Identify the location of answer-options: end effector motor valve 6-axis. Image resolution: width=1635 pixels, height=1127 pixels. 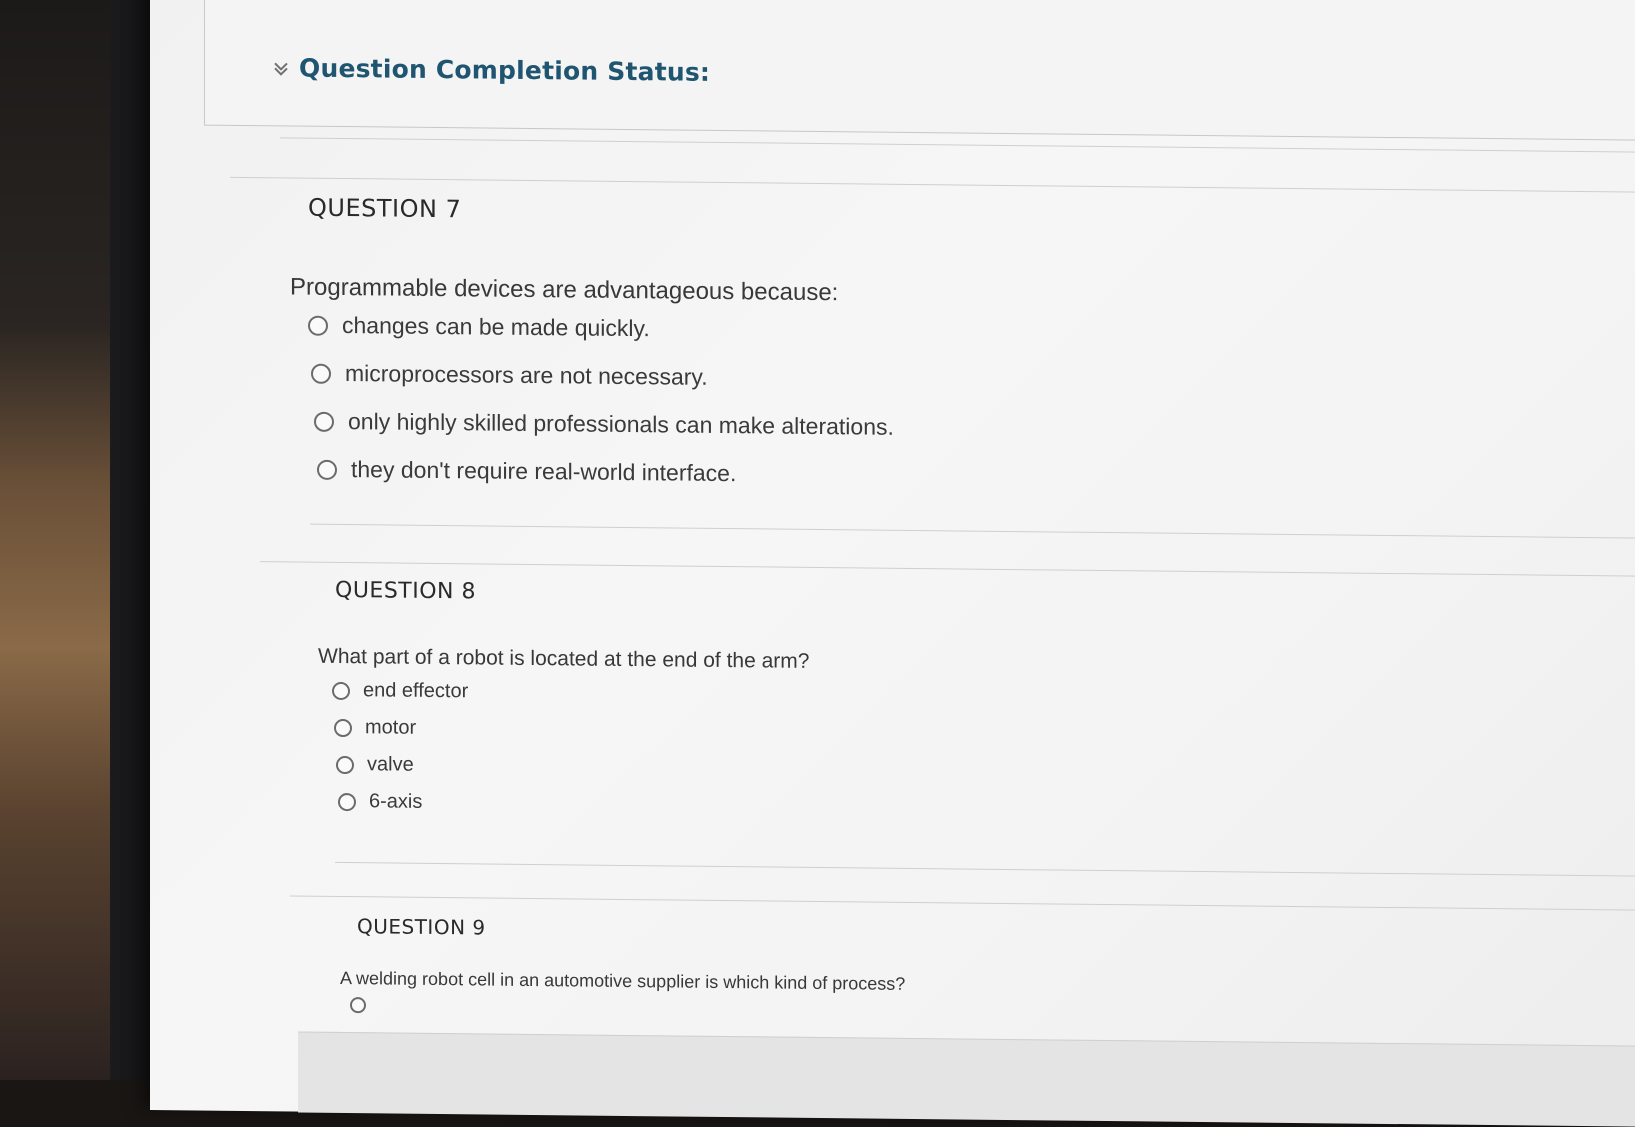
(570, 748).